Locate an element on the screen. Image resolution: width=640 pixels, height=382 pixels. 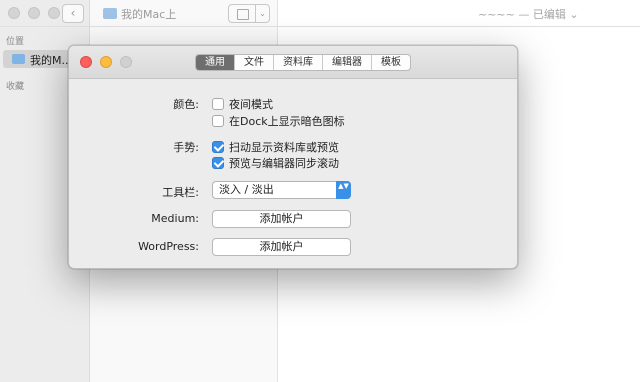
background-close-button is located at coordinates (14, 13).